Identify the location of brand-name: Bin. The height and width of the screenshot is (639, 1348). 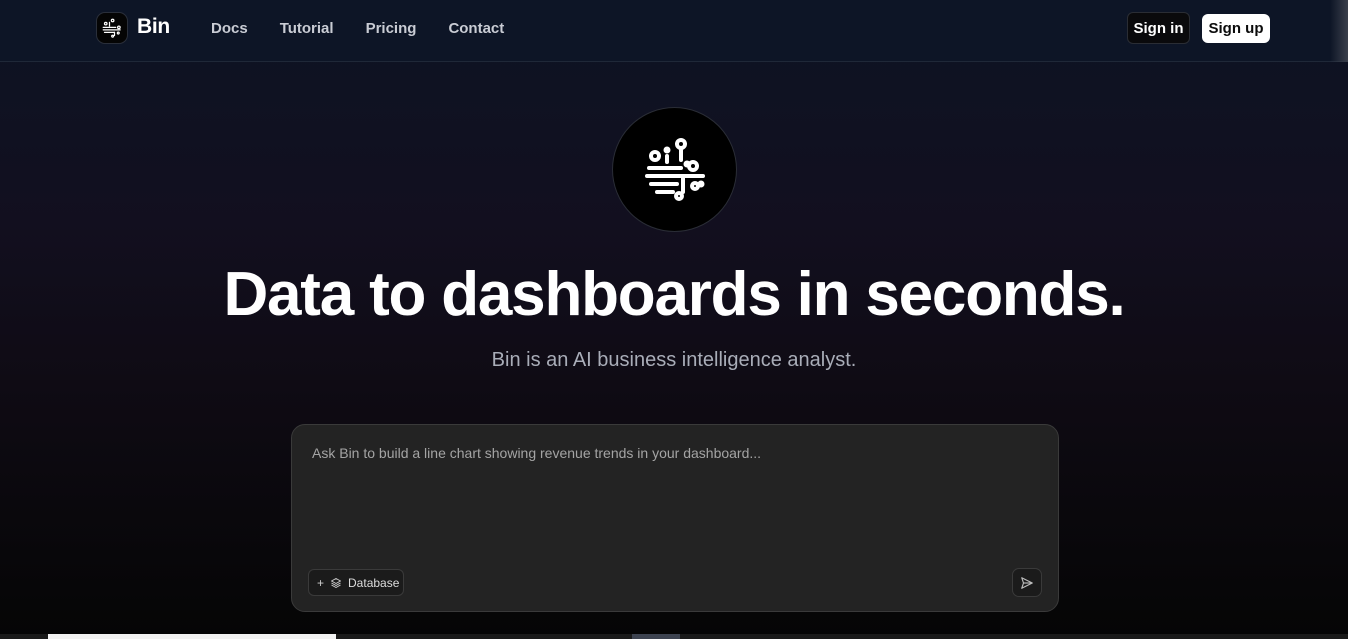
(153, 27).